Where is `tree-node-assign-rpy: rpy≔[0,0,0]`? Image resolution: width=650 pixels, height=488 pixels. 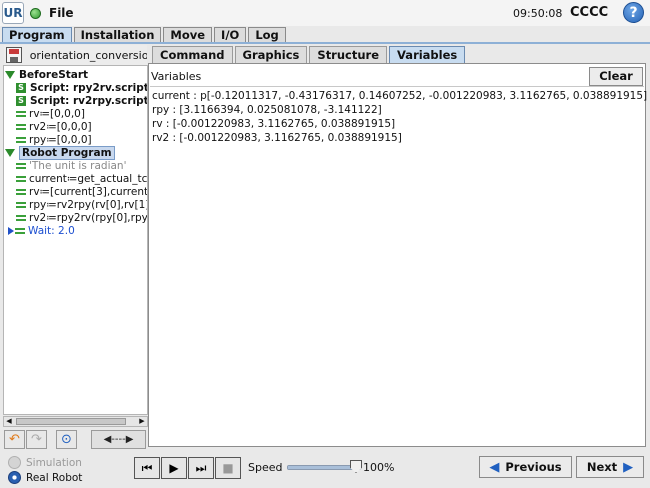
tree-node-assign-rpy: rpy≔[0,0,0] is located at coordinates (54, 139).